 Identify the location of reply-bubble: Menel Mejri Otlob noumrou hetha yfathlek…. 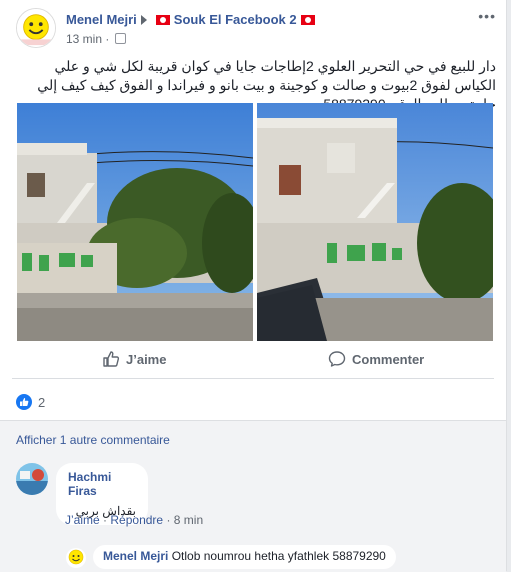
(244, 557).